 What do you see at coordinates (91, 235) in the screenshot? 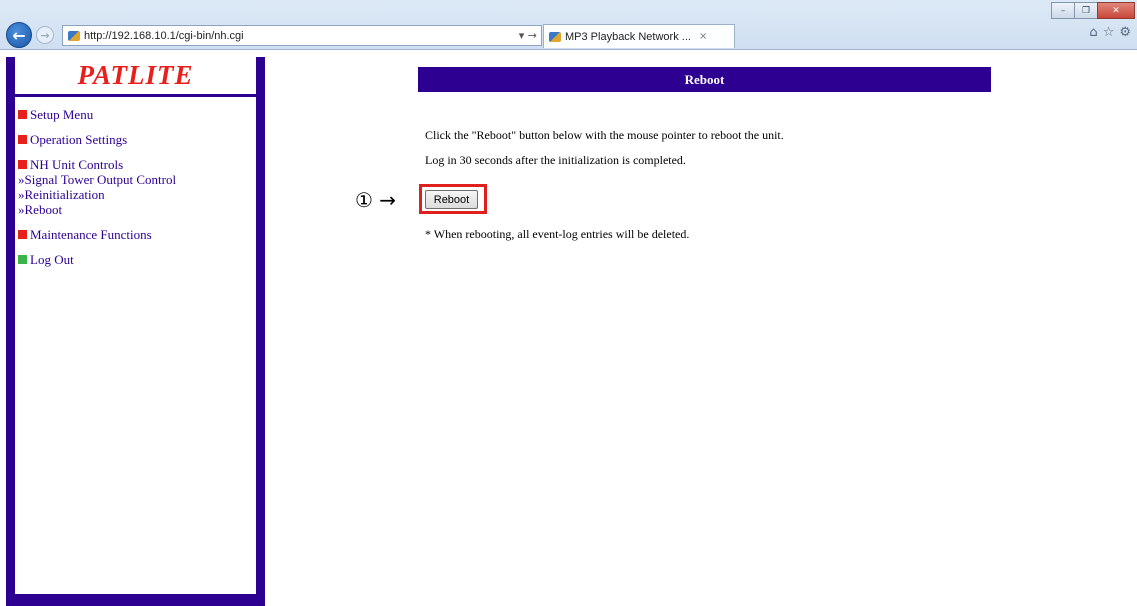
I see `sidebar-item-label: Maintenance Functions` at bounding box center [91, 235].